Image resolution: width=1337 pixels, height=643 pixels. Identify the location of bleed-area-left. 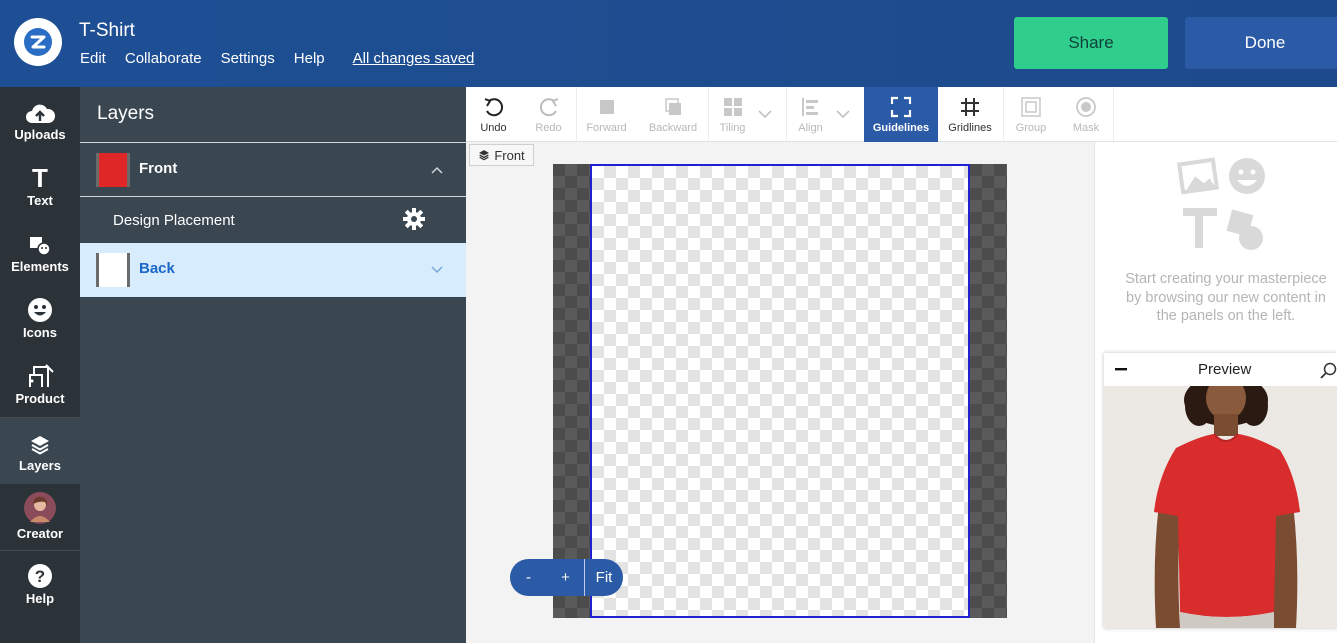
(571, 391).